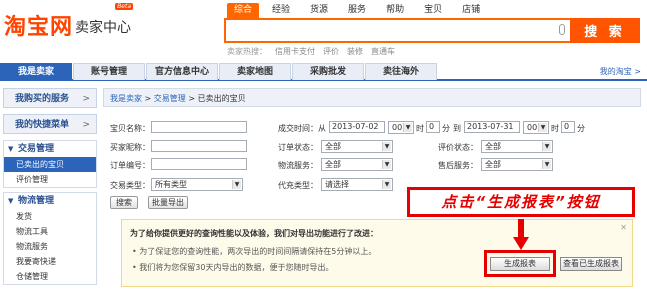  I want to click on search-tab-experience: 经验, so click(281, 10).